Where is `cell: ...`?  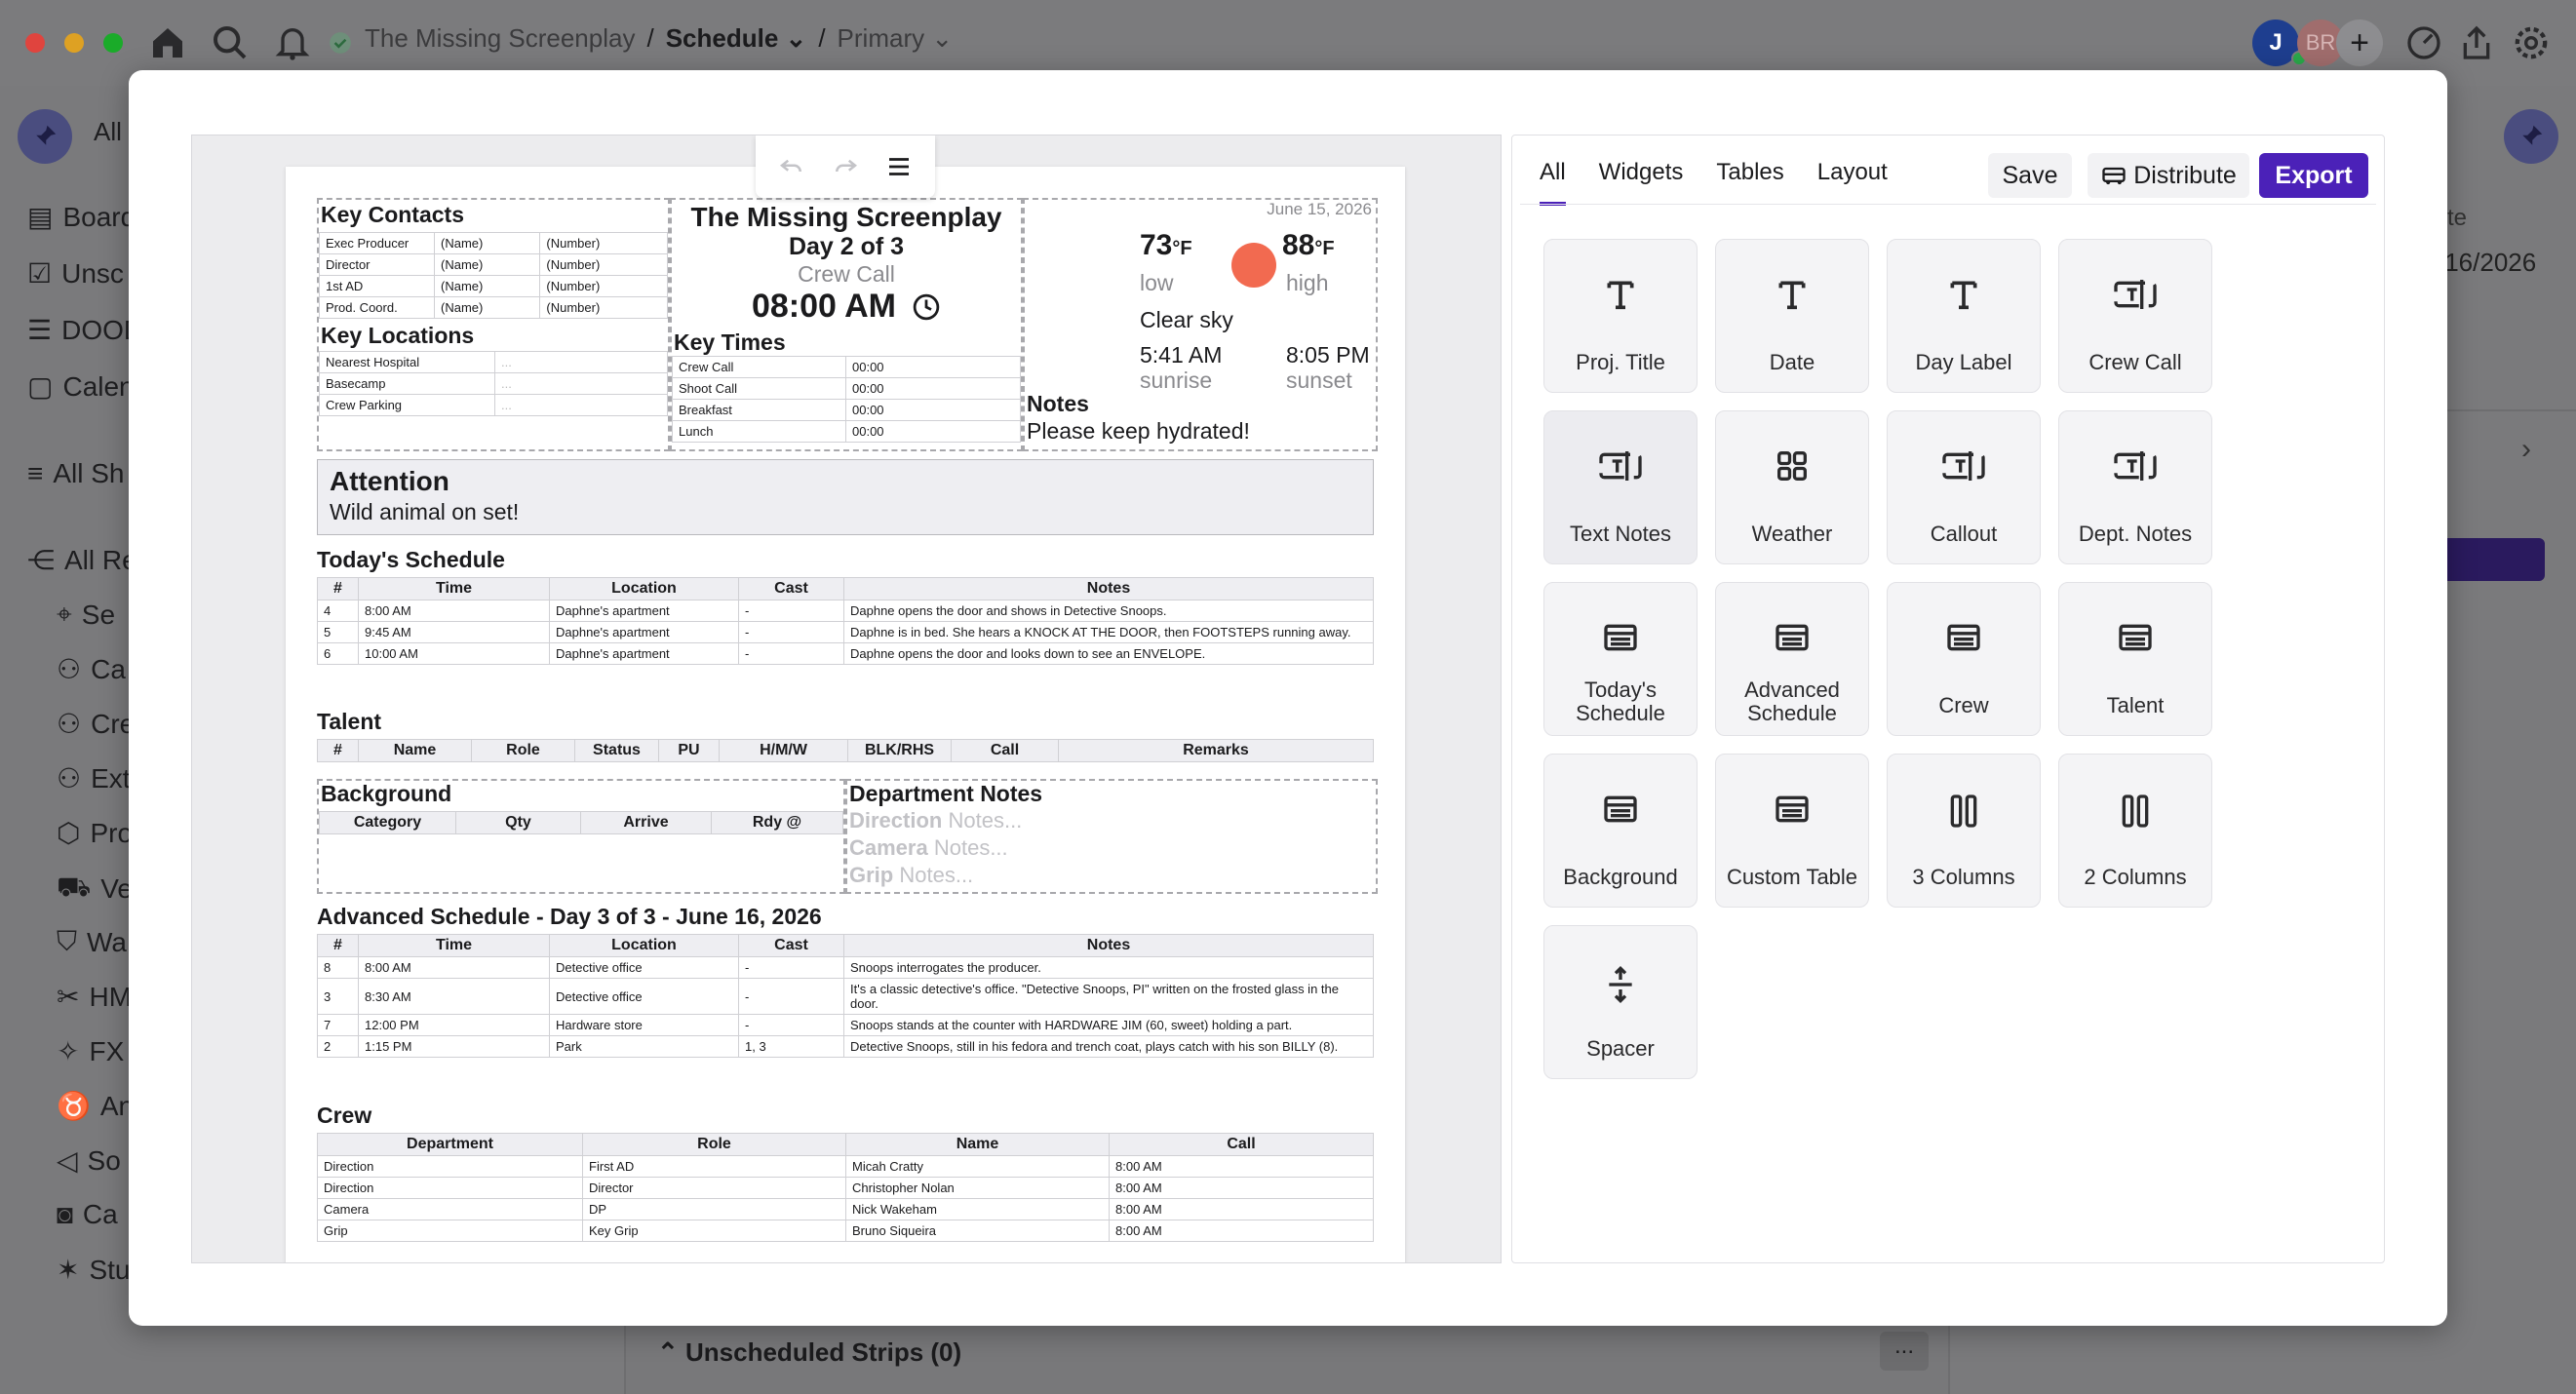
cell: ... is located at coordinates (581, 384).